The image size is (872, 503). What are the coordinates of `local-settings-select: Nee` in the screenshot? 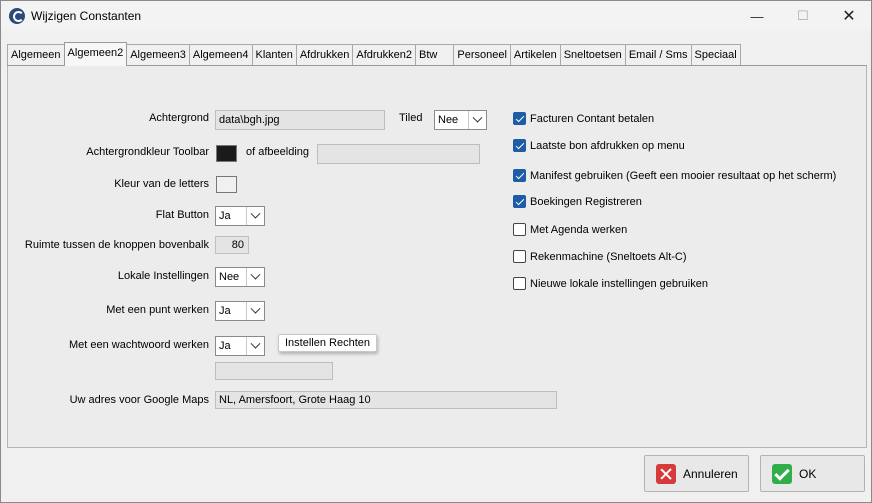 It's located at (240, 277).